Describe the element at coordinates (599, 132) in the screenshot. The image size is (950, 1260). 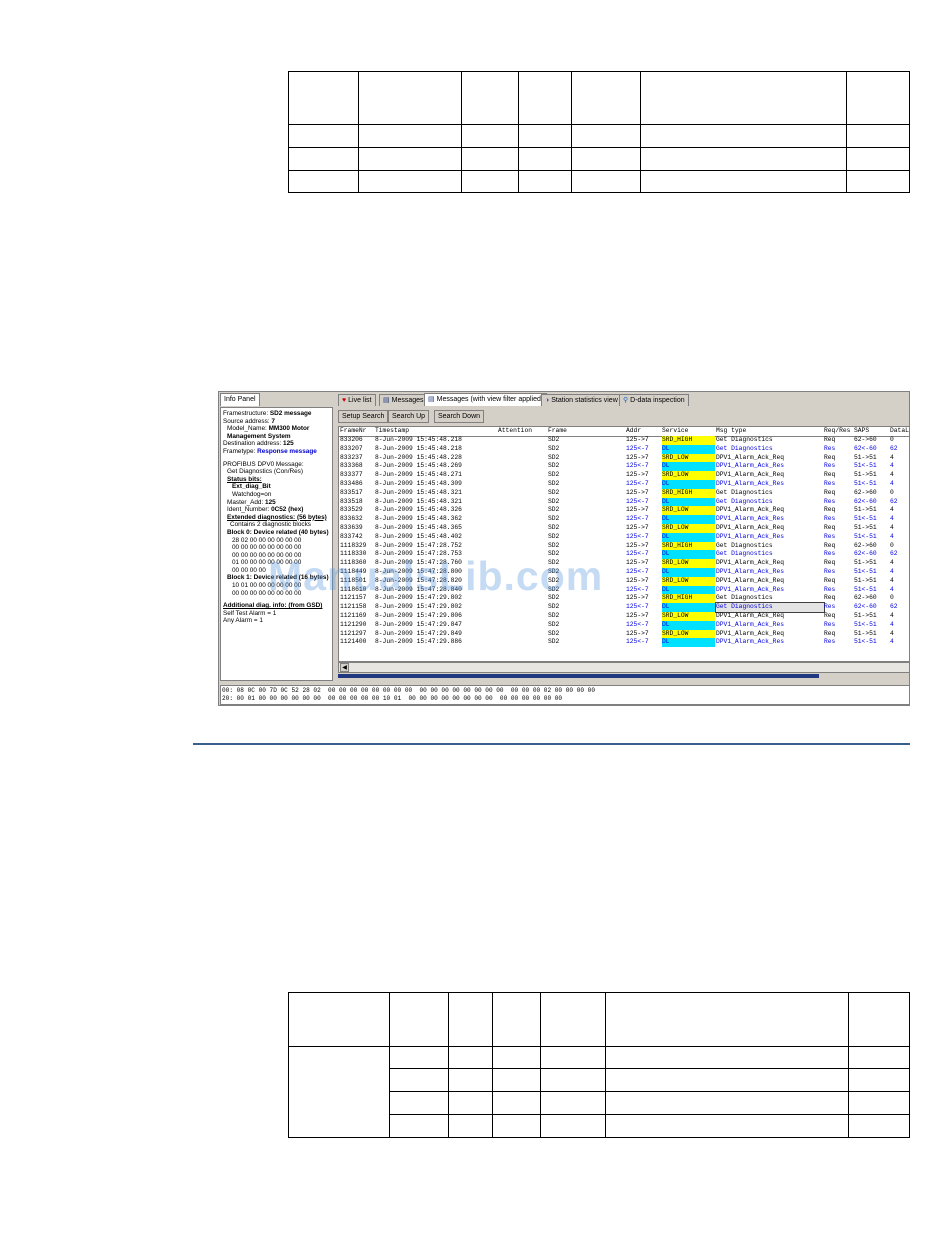
I see `top-table` at that location.